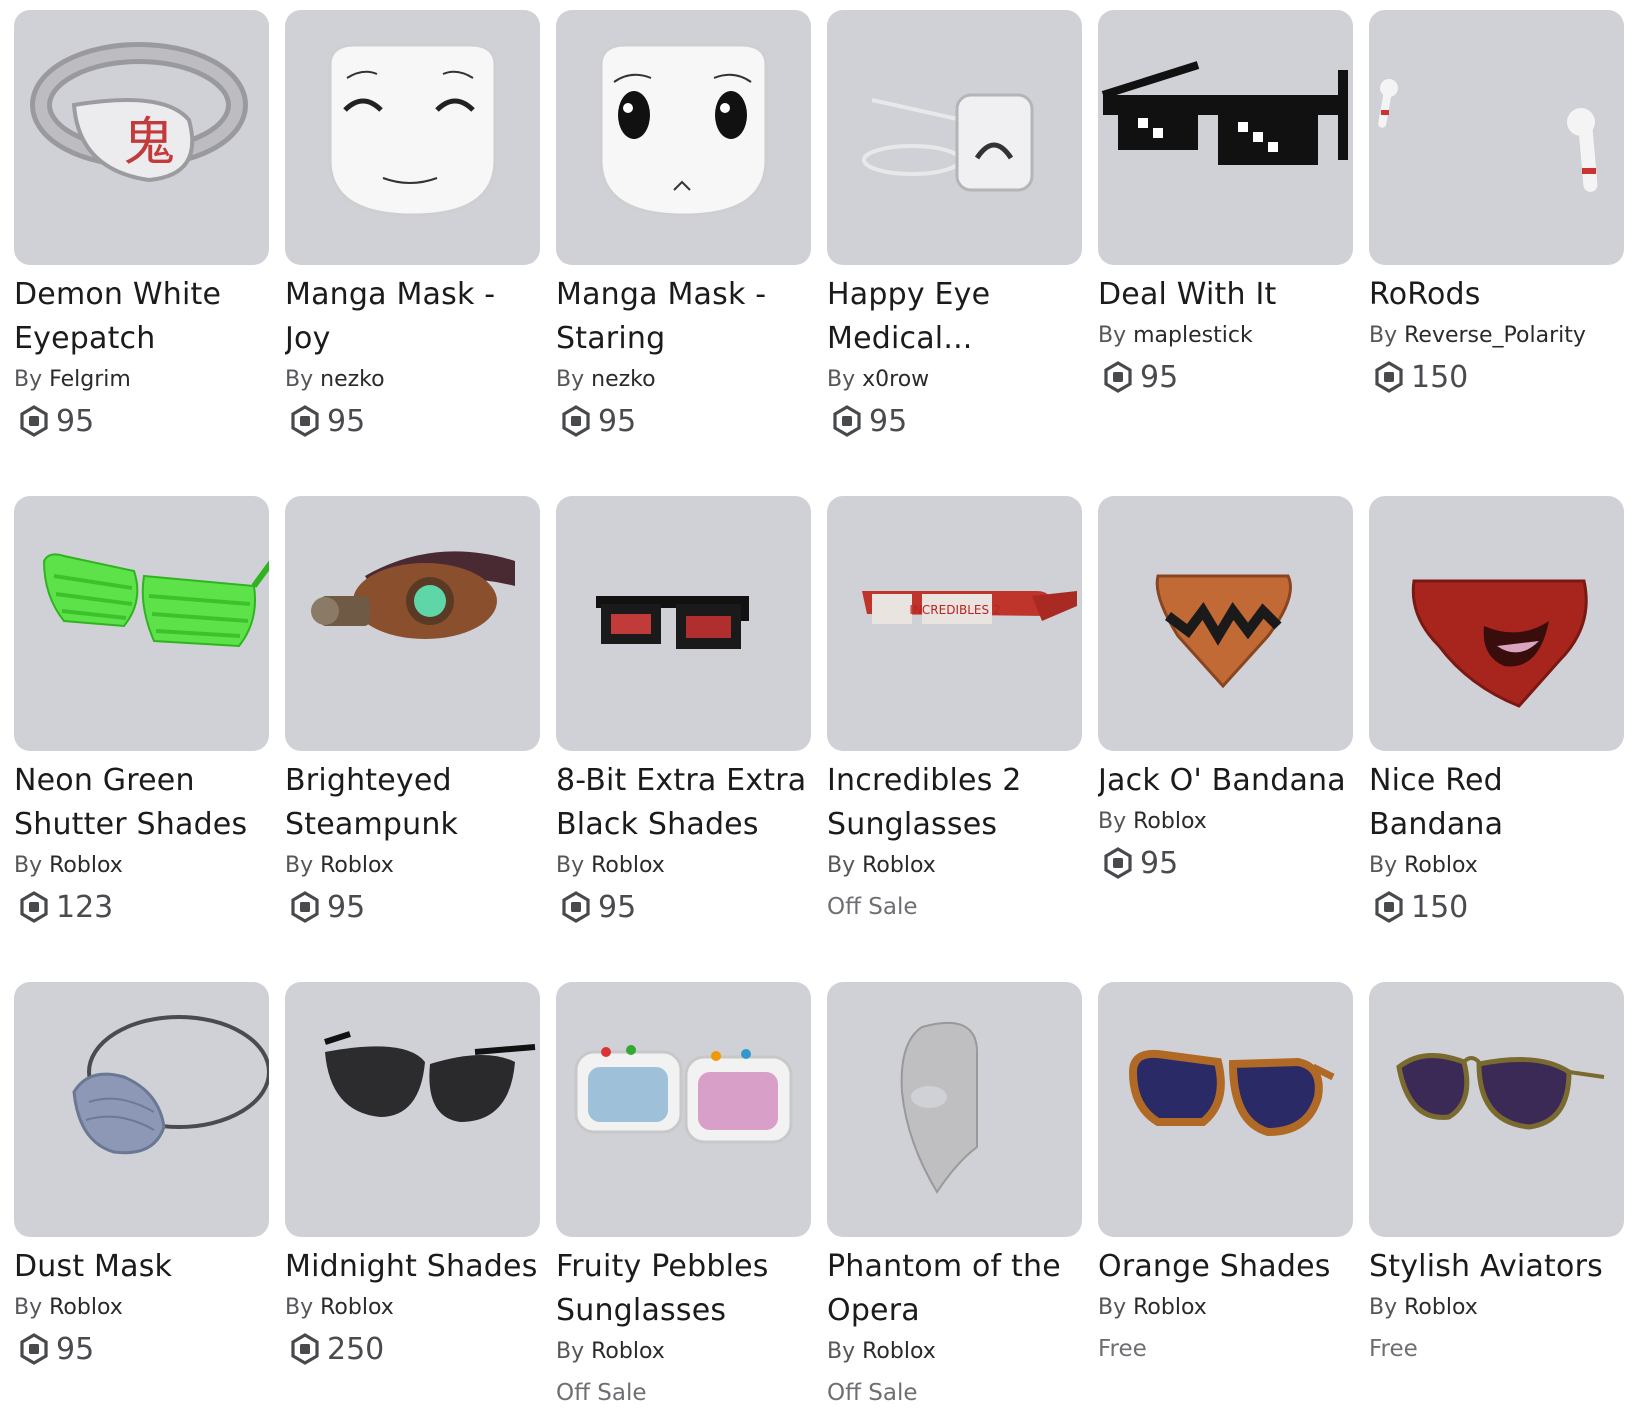  Describe the element at coordinates (683, 1289) in the screenshot. I see `item-name: Fruity Pebbles Sunglasses` at that location.